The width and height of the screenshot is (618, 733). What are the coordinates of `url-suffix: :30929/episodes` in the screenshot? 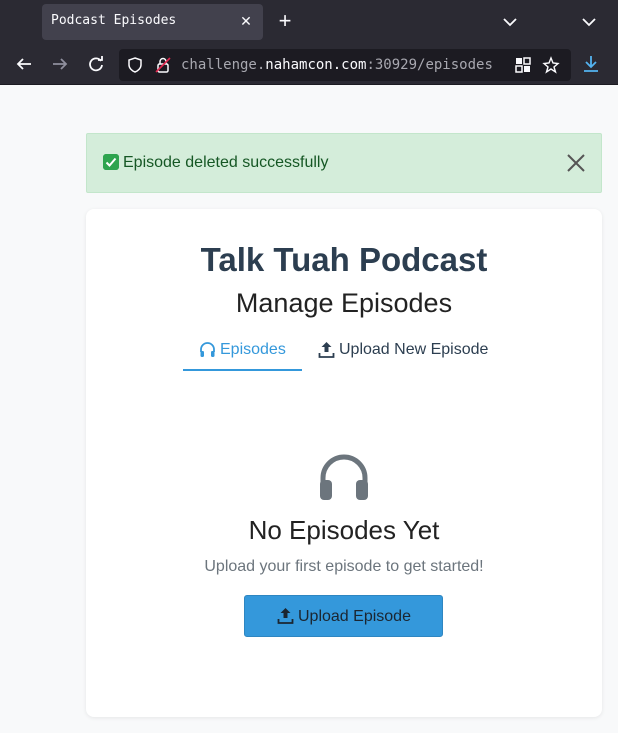 It's located at (429, 65).